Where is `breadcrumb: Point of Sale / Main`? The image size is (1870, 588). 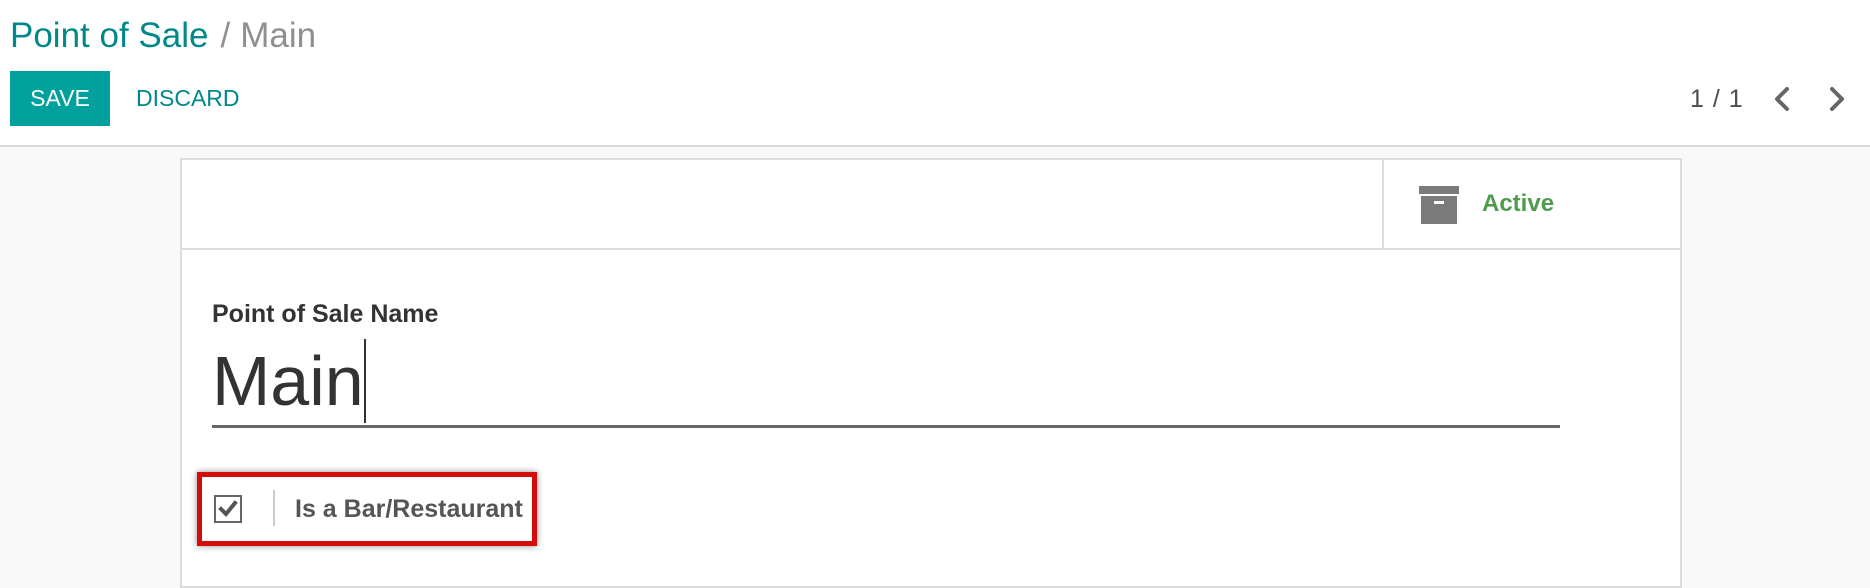 breadcrumb: Point of Sale / Main is located at coordinates (163, 36).